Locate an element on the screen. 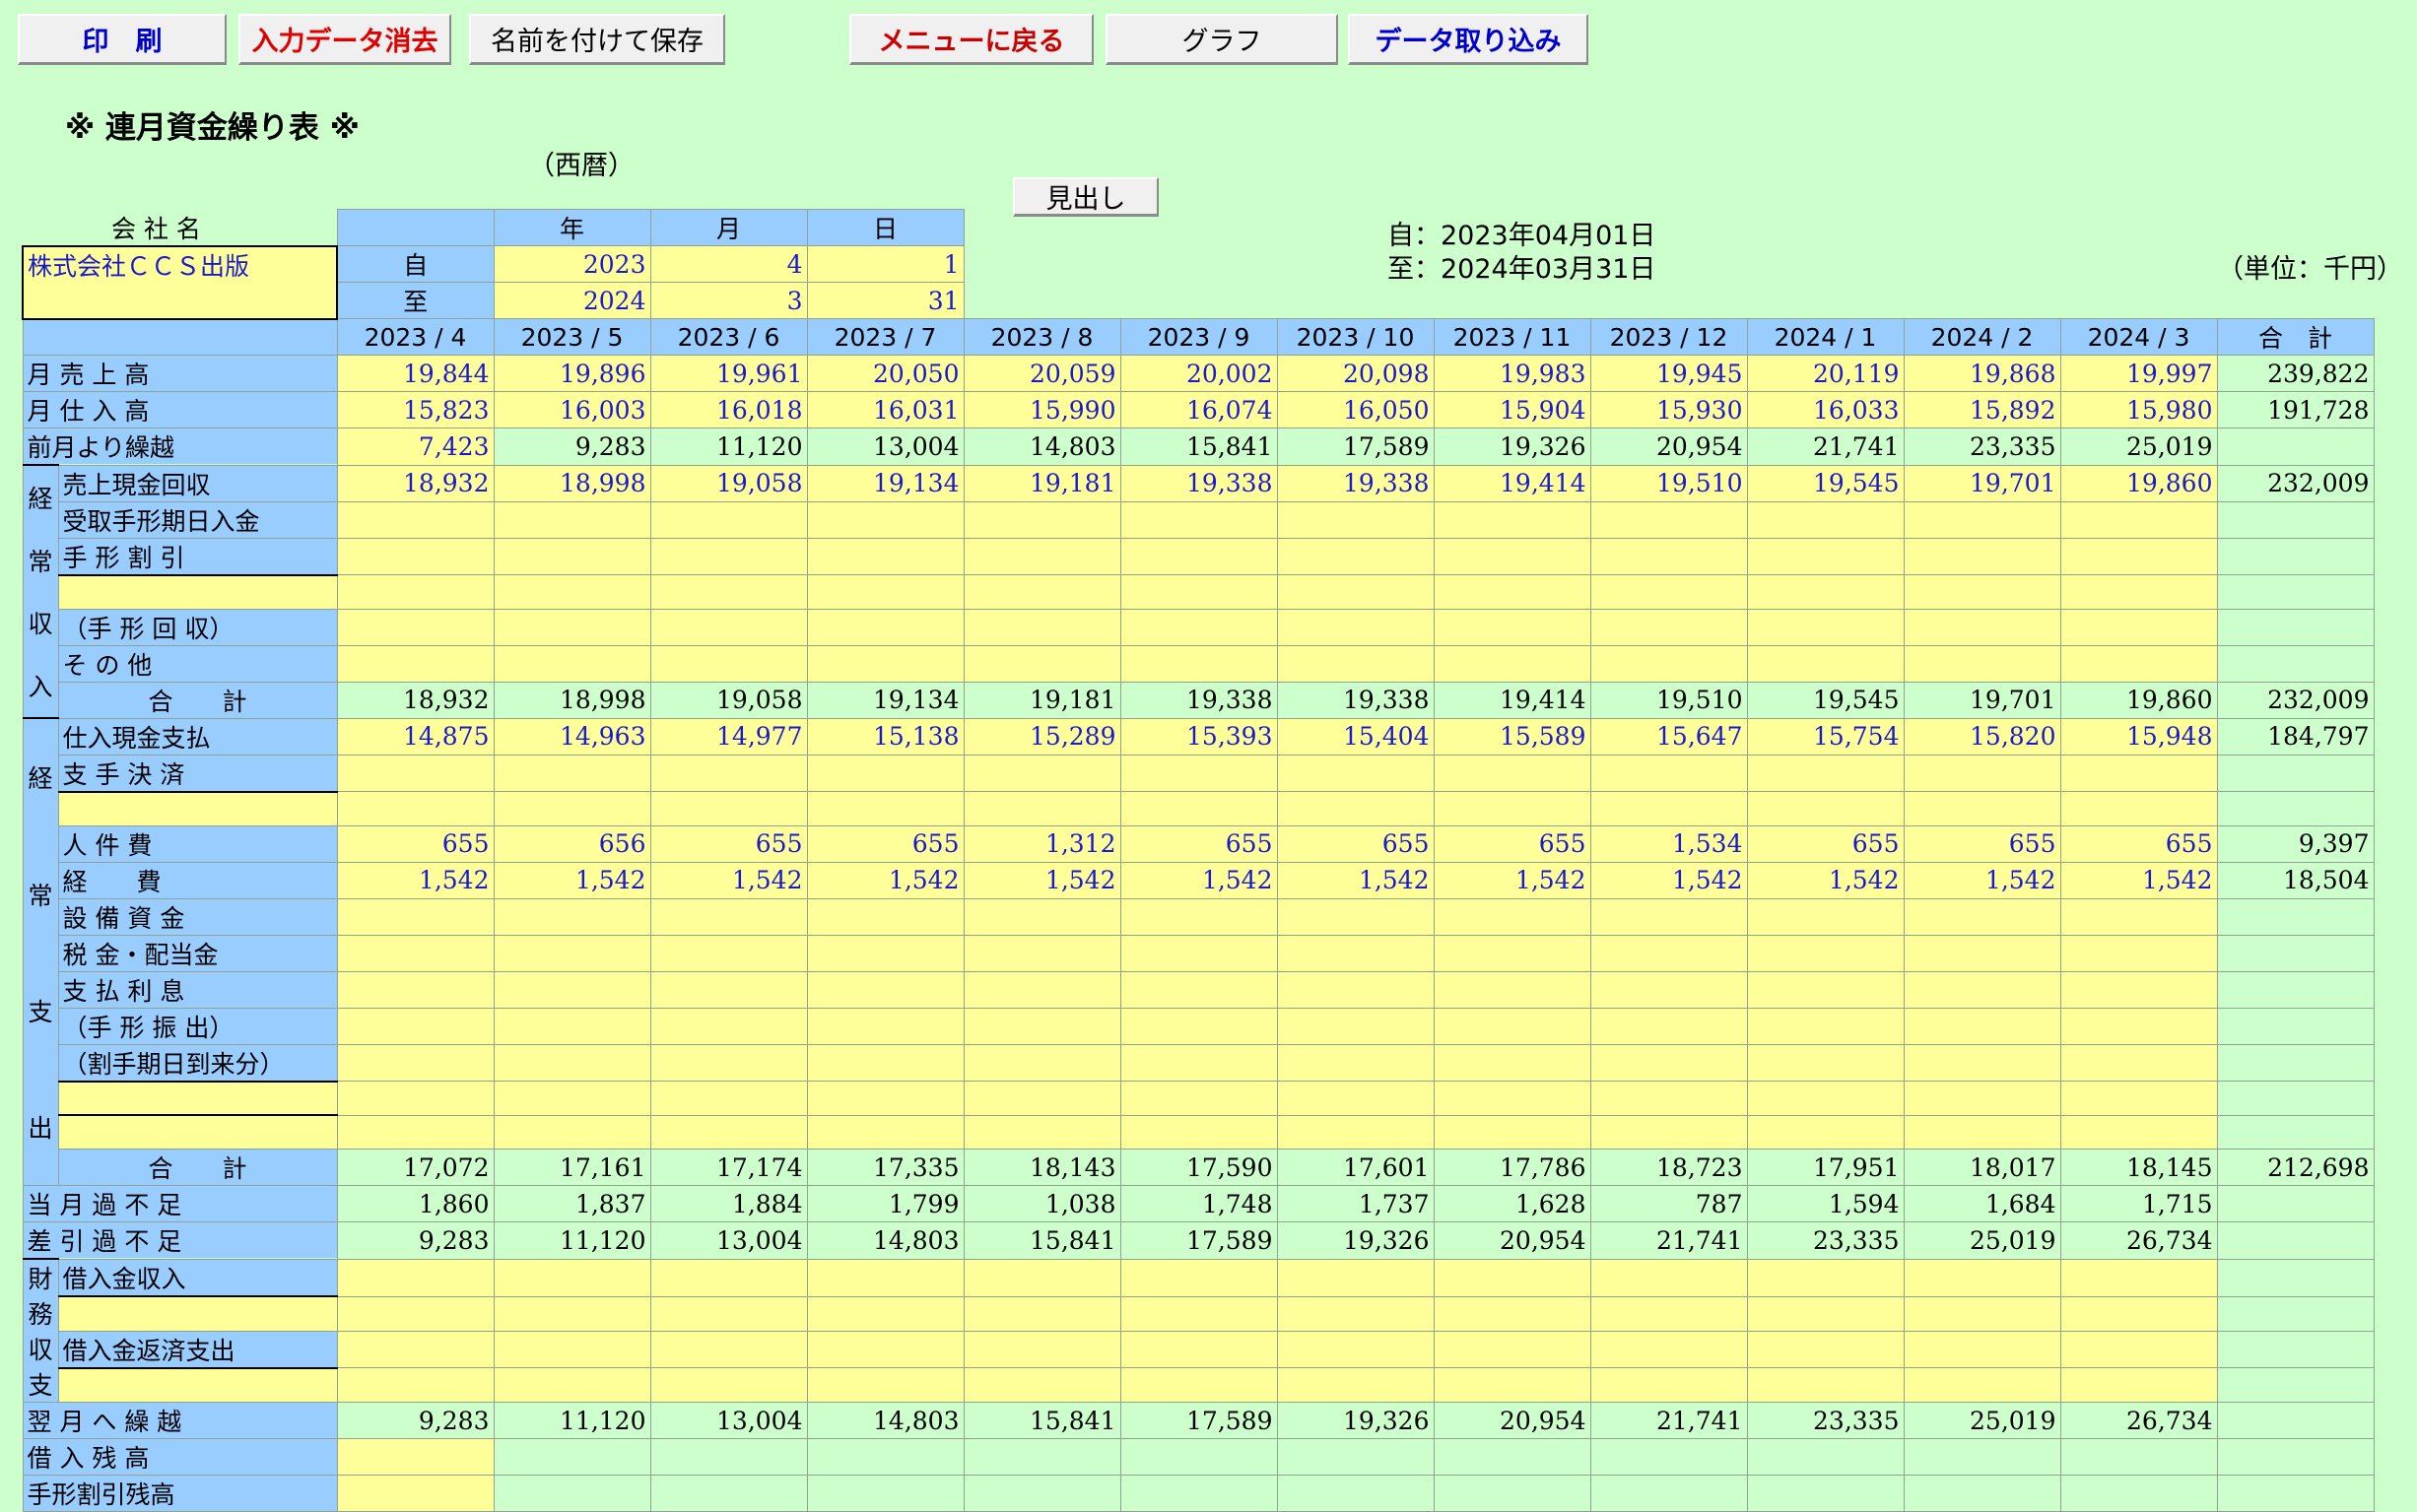 Image resolution: width=2417 pixels, height=1512 pixels. value-cell: 7,423 is located at coordinates (415, 446).